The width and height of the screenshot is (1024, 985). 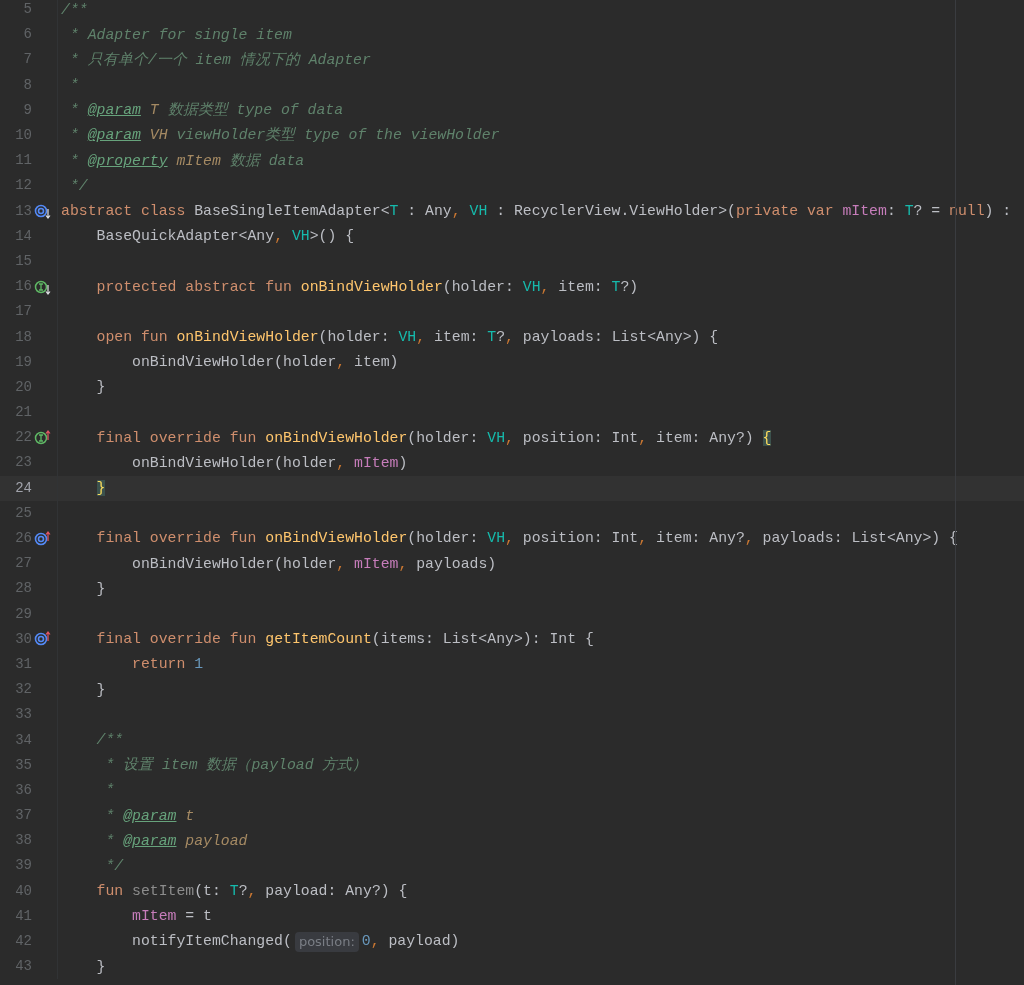 I want to click on code-line: return 1, so click(x=167, y=665).